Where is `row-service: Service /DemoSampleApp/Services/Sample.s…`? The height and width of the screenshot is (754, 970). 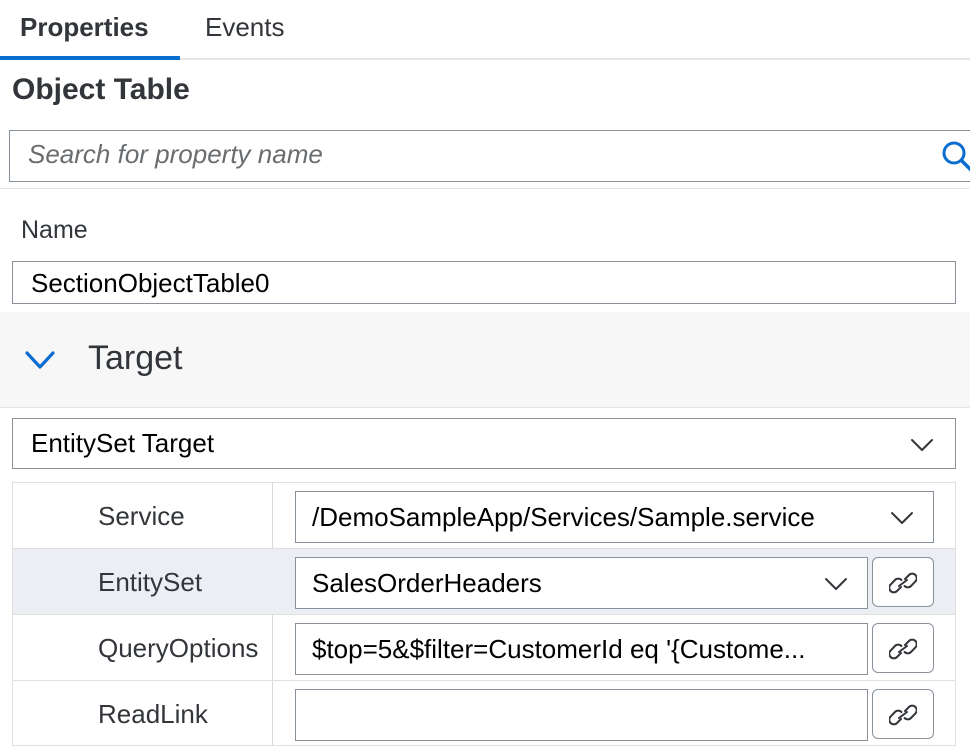 row-service: Service /DemoSampleApp/Services/Sample.s… is located at coordinates (484, 516).